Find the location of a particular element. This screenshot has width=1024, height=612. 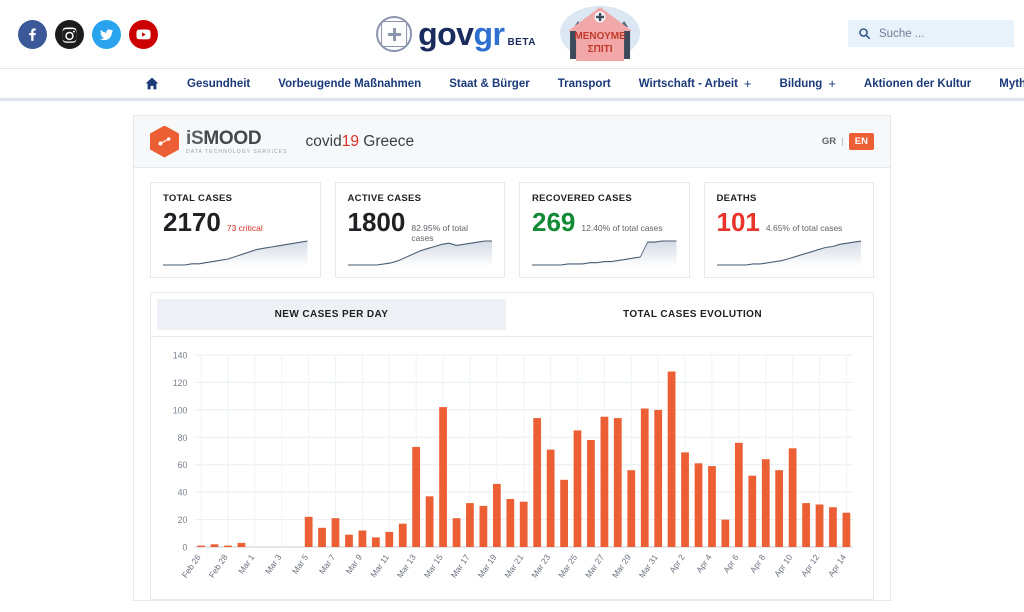

stat-card-total-cases: TOTAL CASES 2170 73 critical is located at coordinates (235, 230).